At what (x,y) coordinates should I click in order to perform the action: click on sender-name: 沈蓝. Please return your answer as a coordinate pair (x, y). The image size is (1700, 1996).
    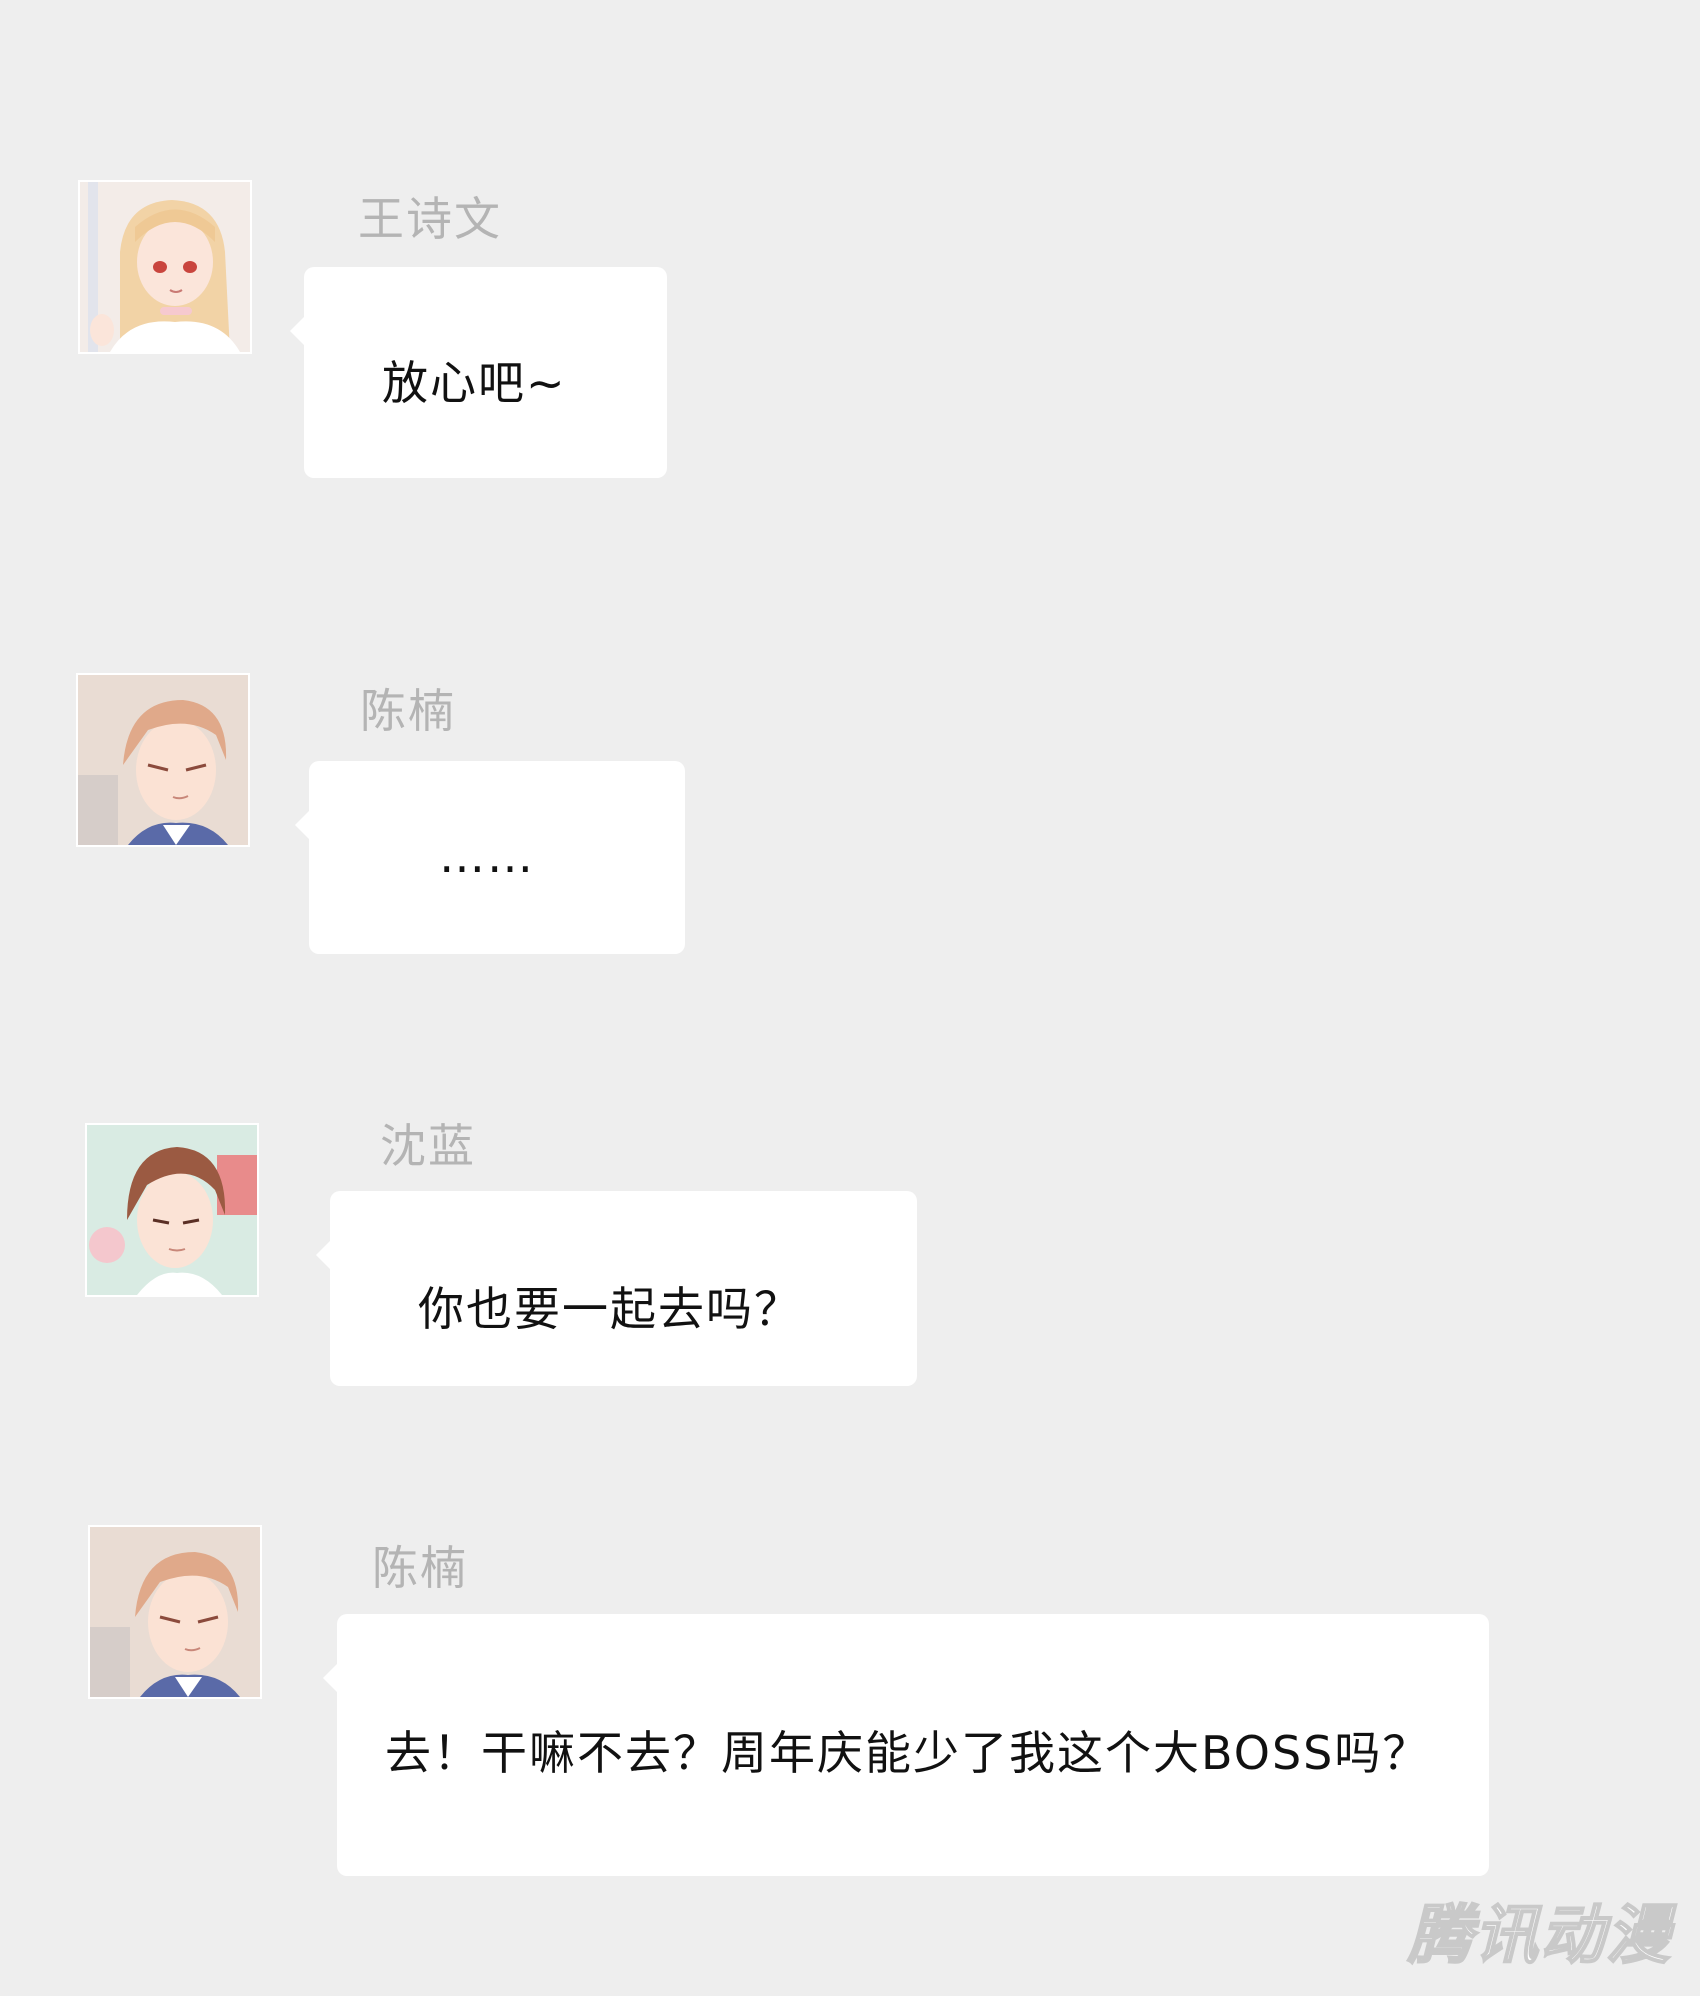
    Looking at the image, I should click on (428, 1146).